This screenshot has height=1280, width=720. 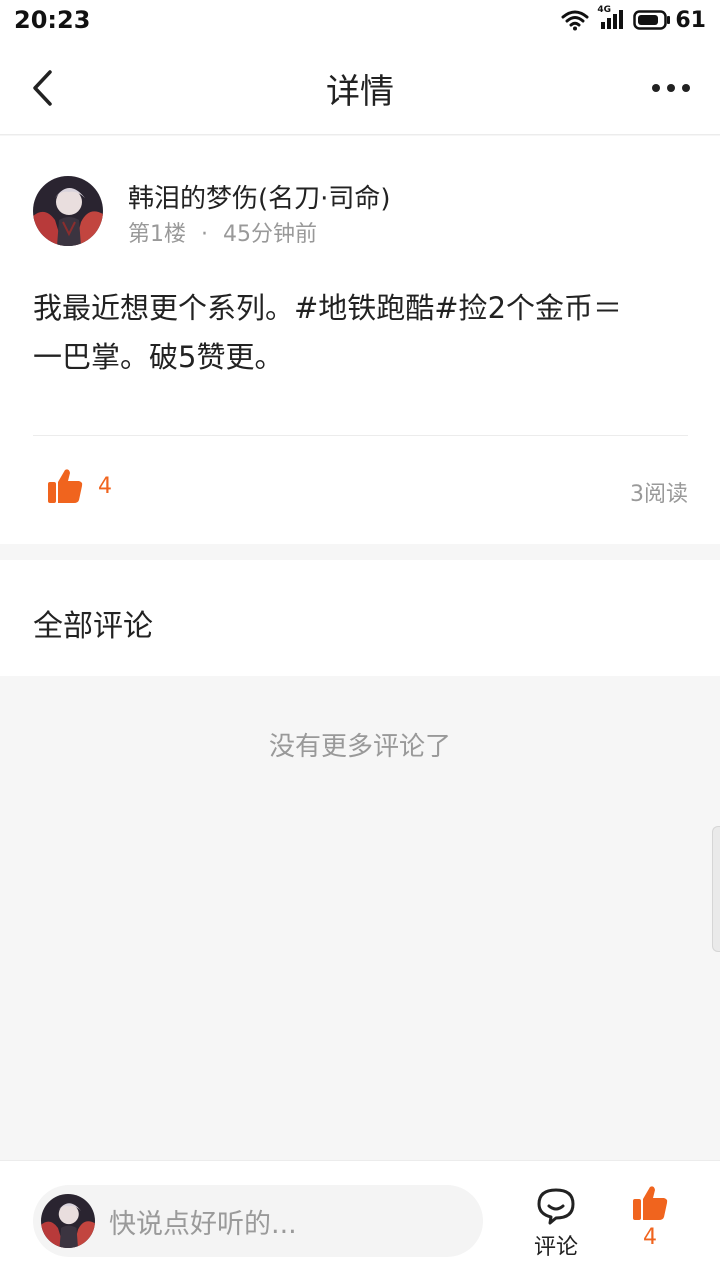 What do you see at coordinates (656, 88) in the screenshot?
I see `more-dots-icon` at bounding box center [656, 88].